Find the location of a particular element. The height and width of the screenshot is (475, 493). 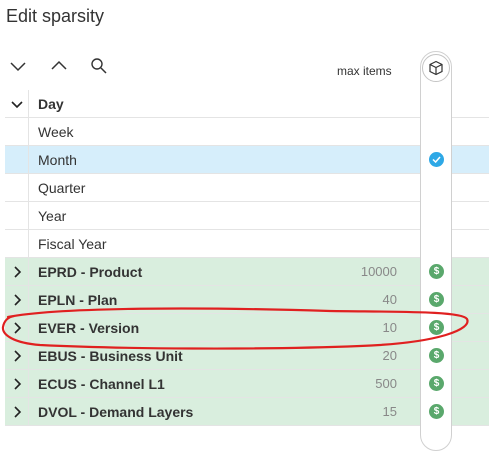

row-label: Day is located at coordinates (51, 103).